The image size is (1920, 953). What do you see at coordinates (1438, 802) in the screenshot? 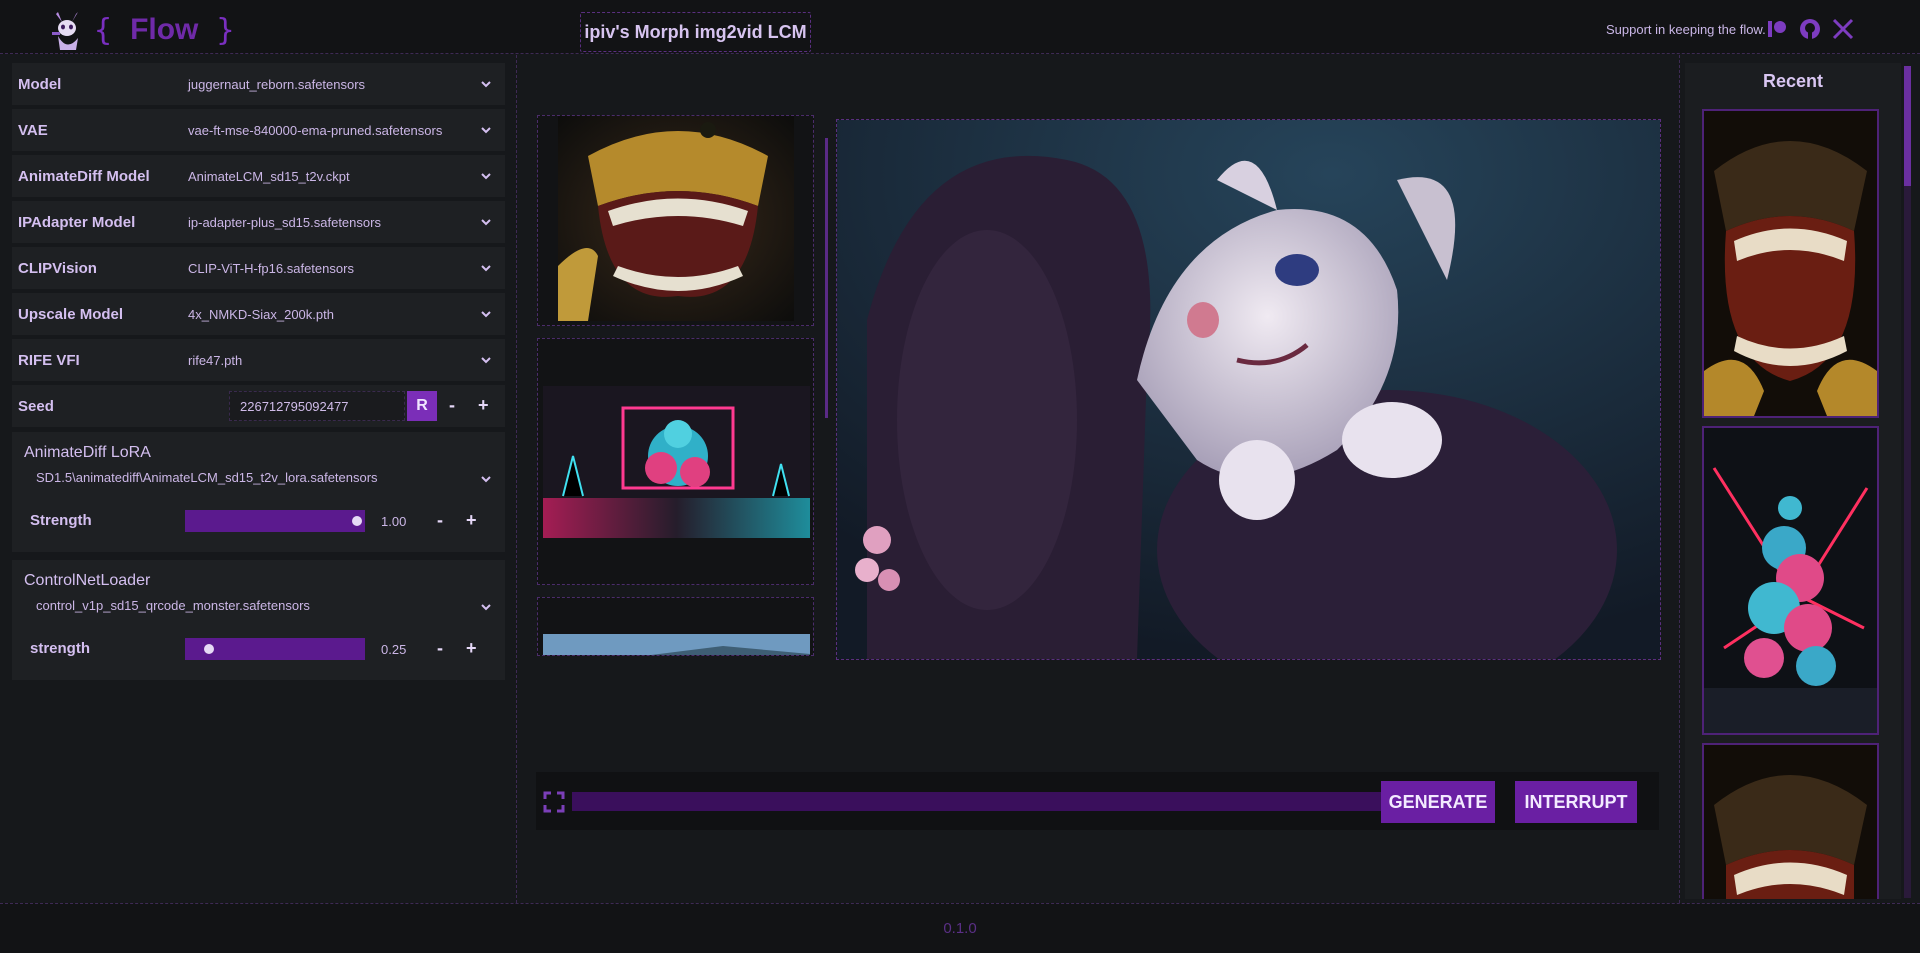
I see `generate-button: GENERATE` at bounding box center [1438, 802].